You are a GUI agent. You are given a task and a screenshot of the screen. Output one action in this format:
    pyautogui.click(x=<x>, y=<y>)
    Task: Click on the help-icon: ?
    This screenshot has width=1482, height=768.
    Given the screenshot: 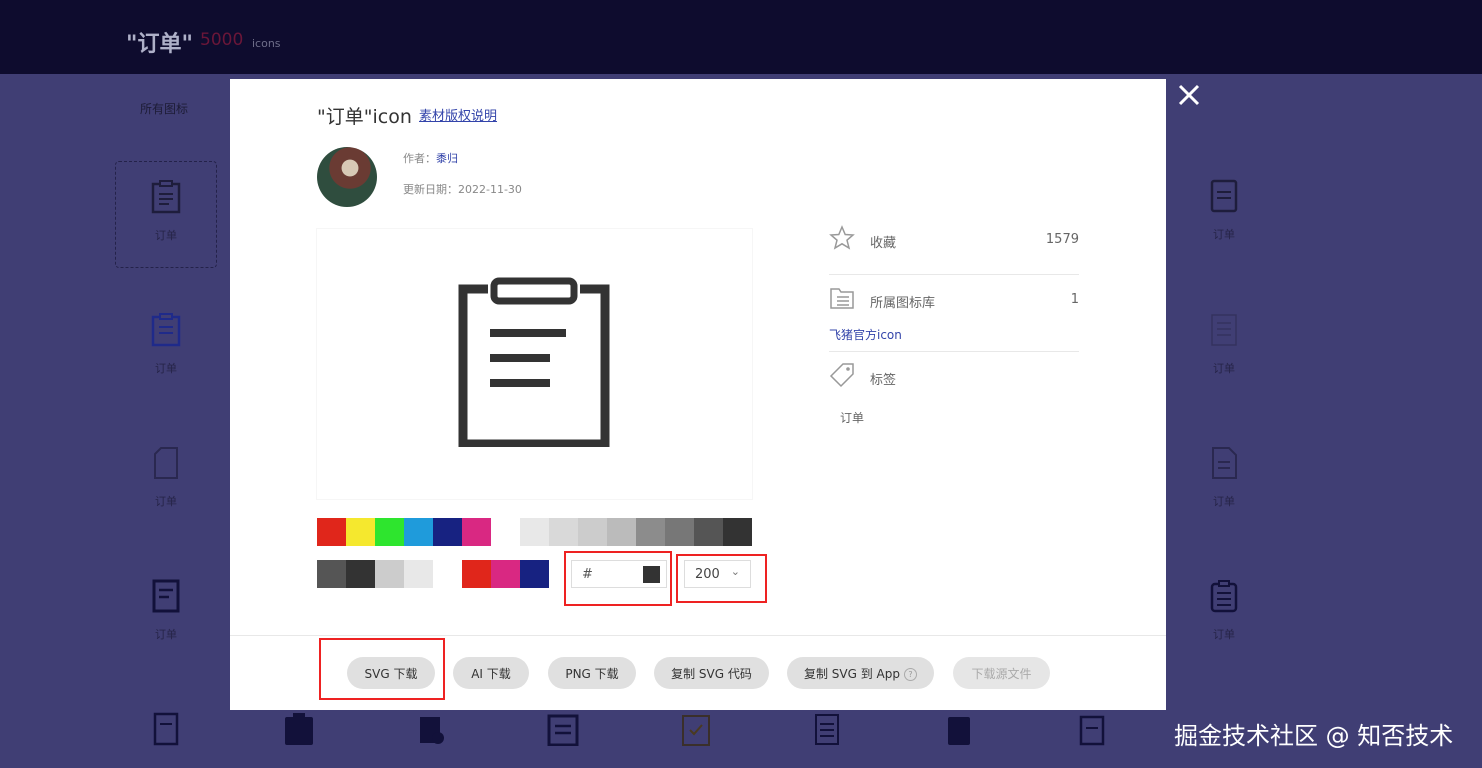 What is the action you would take?
    pyautogui.click(x=910, y=674)
    